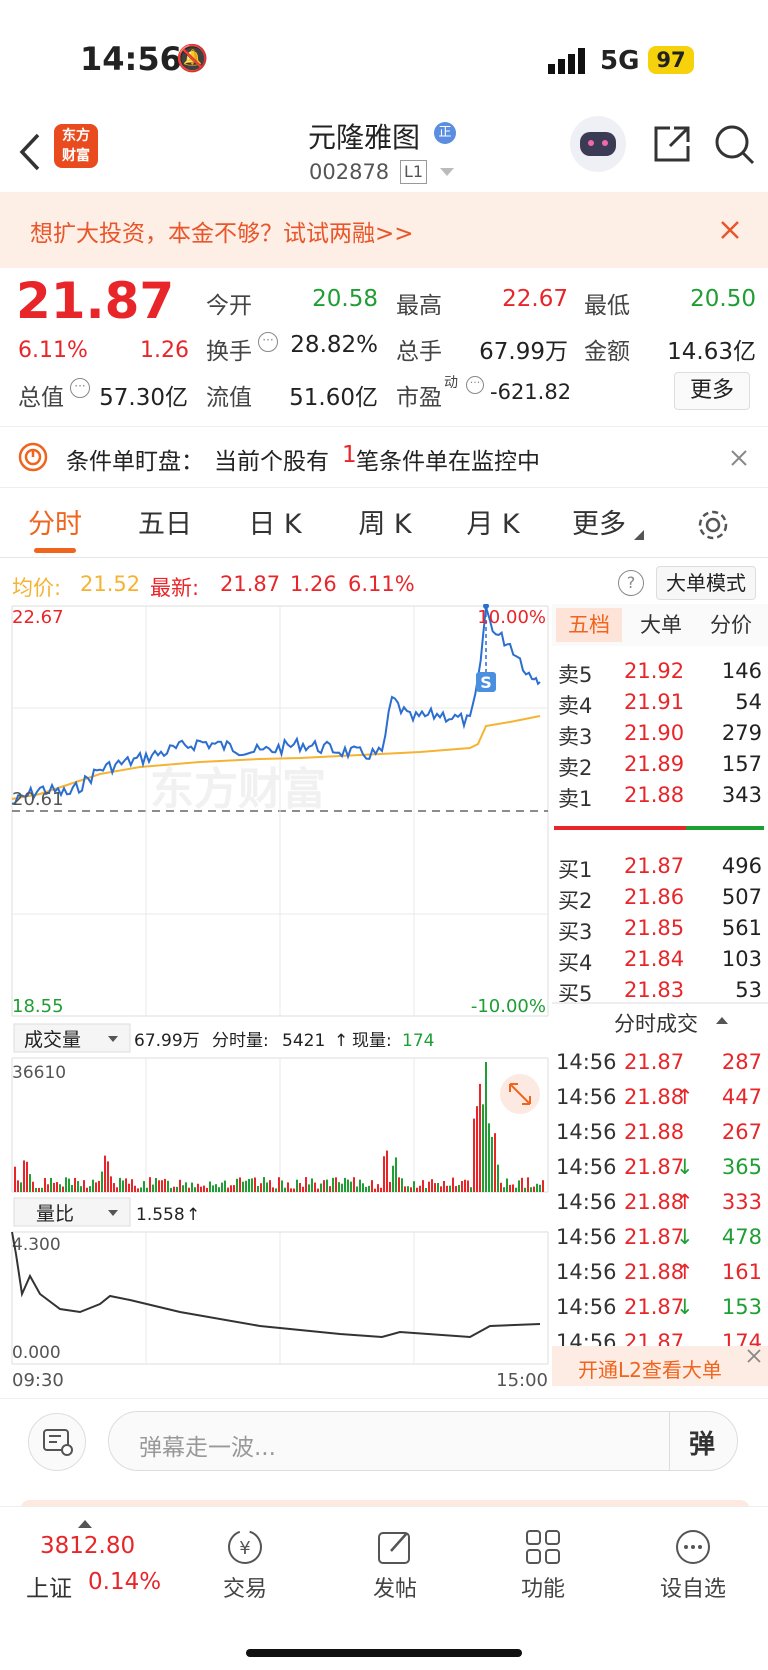 Image resolution: width=768 pixels, height=1670 pixels. I want to click on tab-week-k: 周 K, so click(385, 525).